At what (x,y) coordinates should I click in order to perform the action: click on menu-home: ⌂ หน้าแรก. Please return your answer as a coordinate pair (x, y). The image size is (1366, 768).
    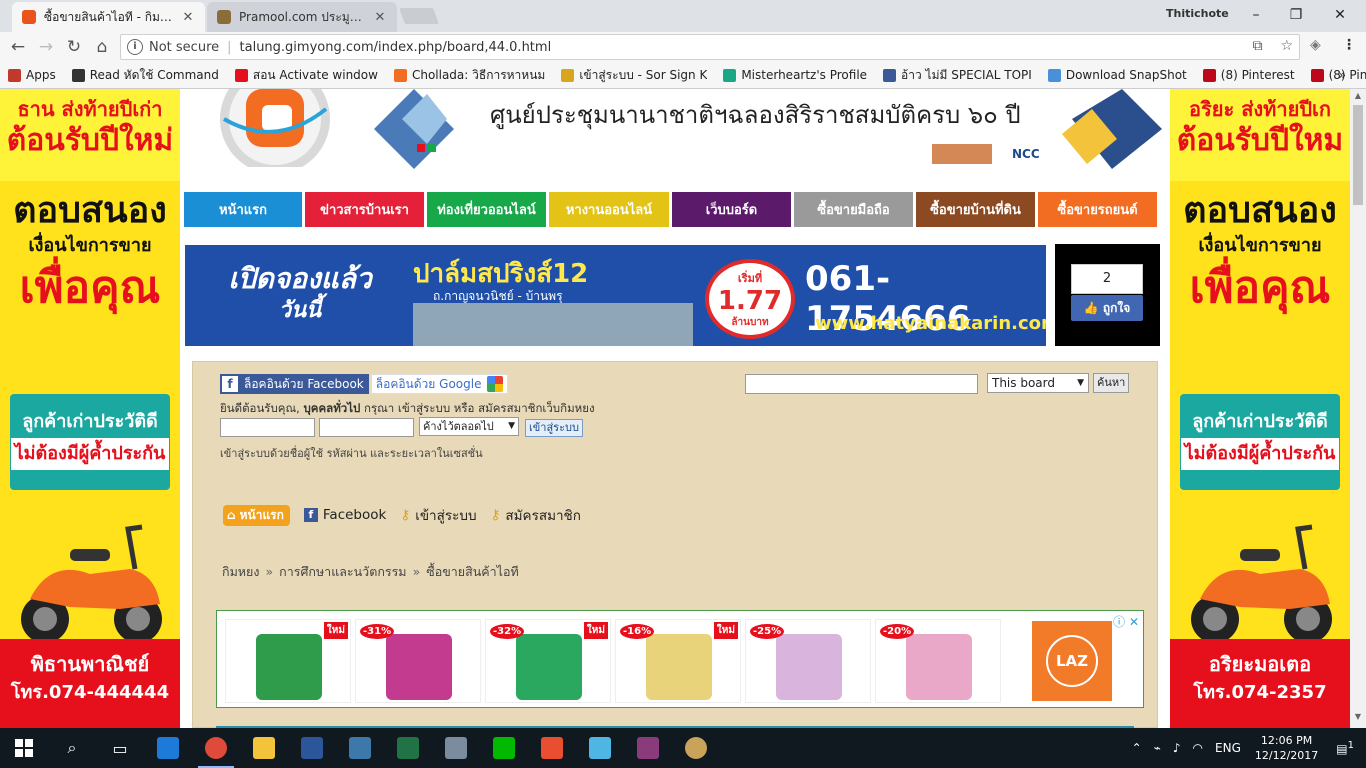
    Looking at the image, I should click on (256, 515).